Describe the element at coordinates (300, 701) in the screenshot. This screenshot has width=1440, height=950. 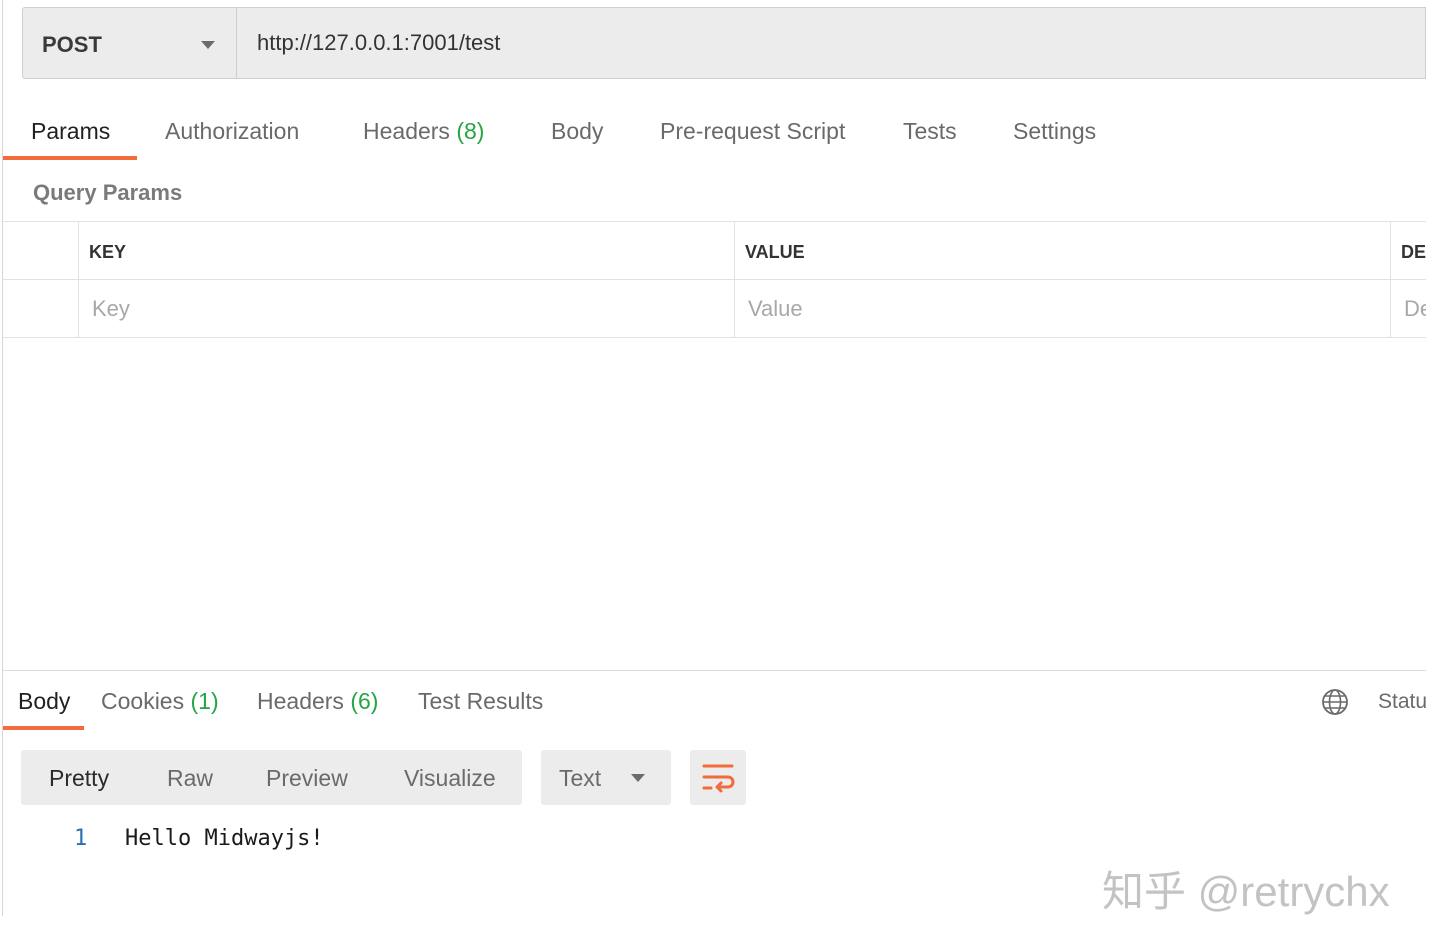
I see `response-tab-headers-label: Headers` at that location.